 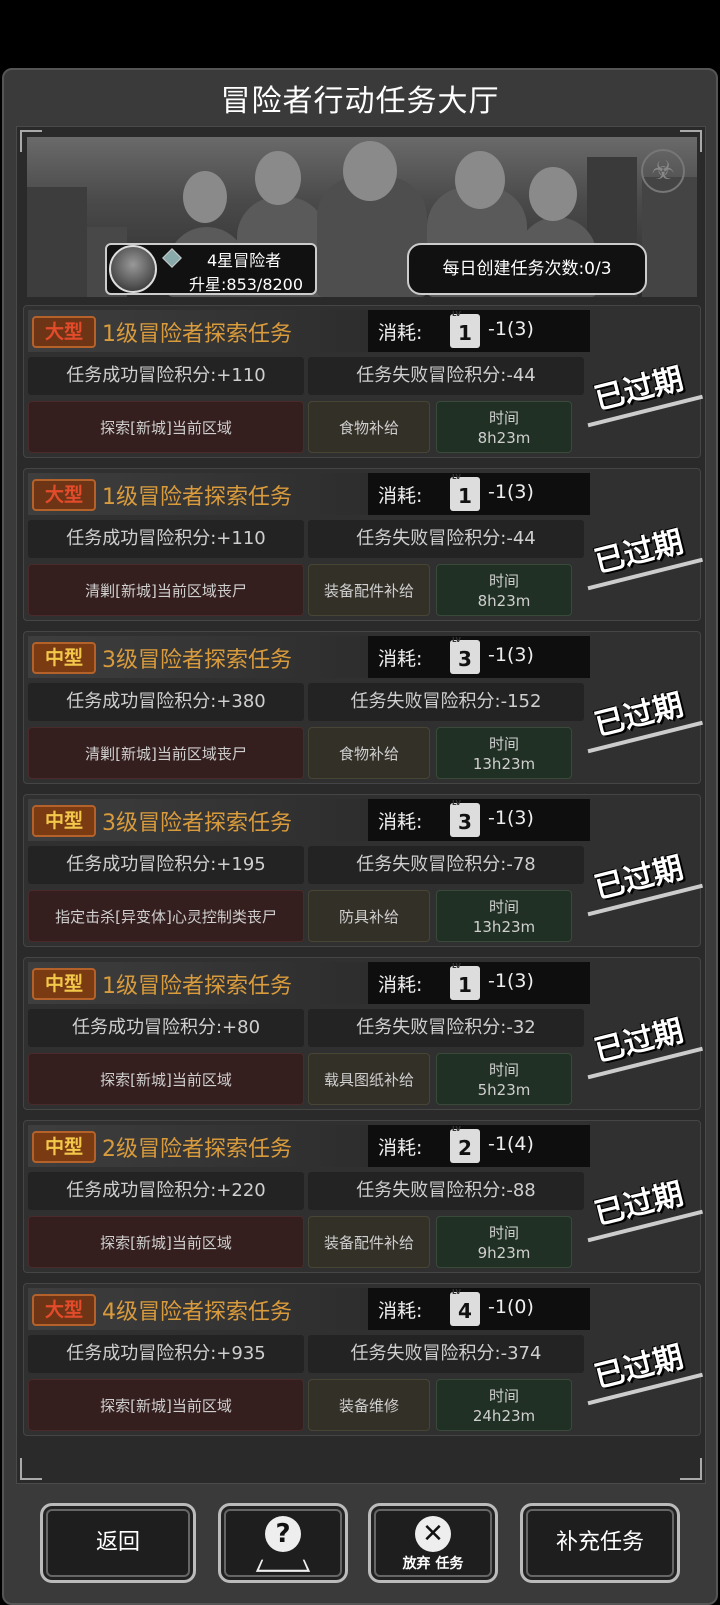 What do you see at coordinates (57, 242) in the screenshot?
I see `building-silhouette` at bounding box center [57, 242].